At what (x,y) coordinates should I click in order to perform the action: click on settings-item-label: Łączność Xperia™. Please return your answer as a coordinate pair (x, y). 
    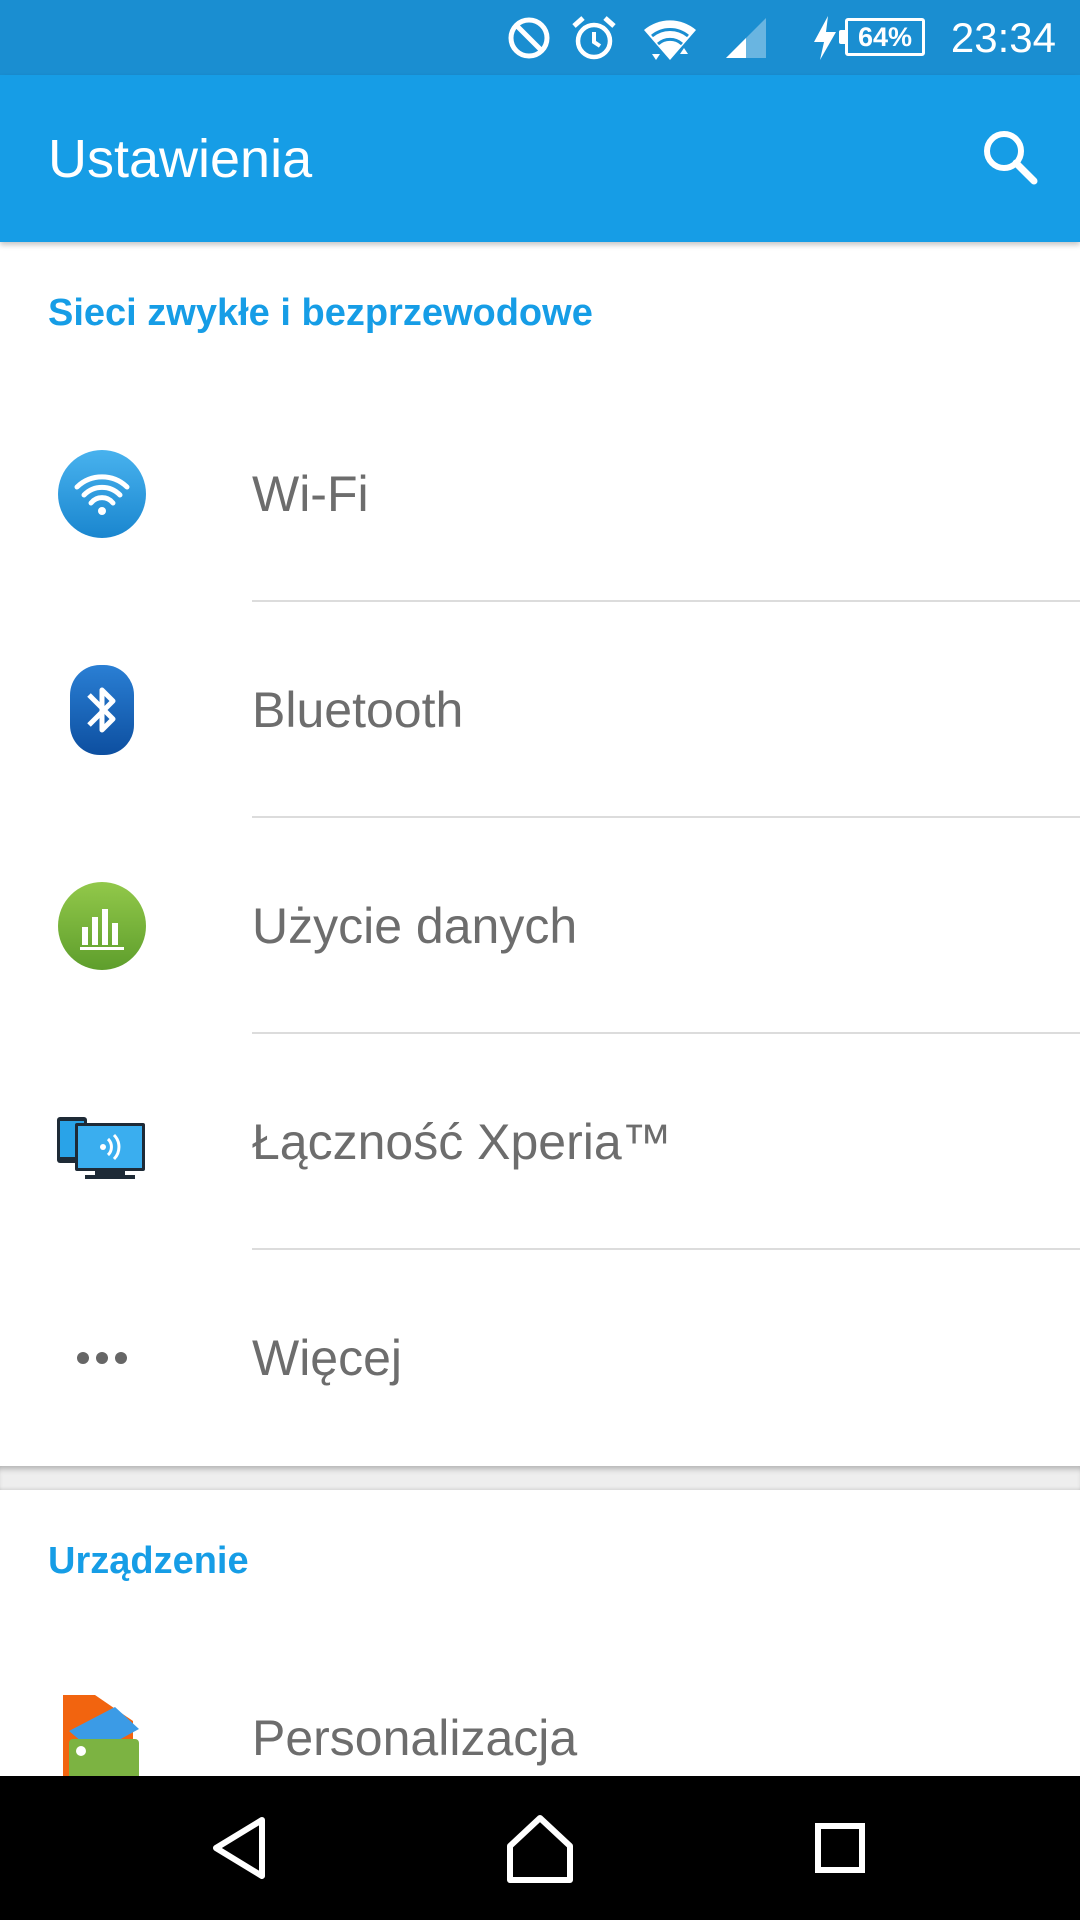
    Looking at the image, I should click on (462, 1142).